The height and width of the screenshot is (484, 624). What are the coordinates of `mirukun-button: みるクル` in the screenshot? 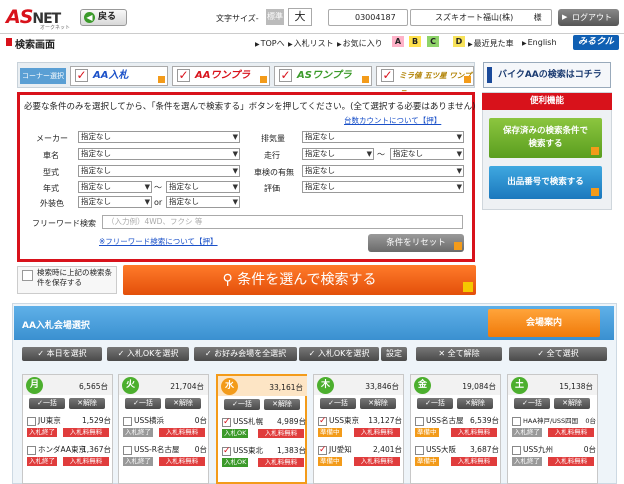 It's located at (596, 42).